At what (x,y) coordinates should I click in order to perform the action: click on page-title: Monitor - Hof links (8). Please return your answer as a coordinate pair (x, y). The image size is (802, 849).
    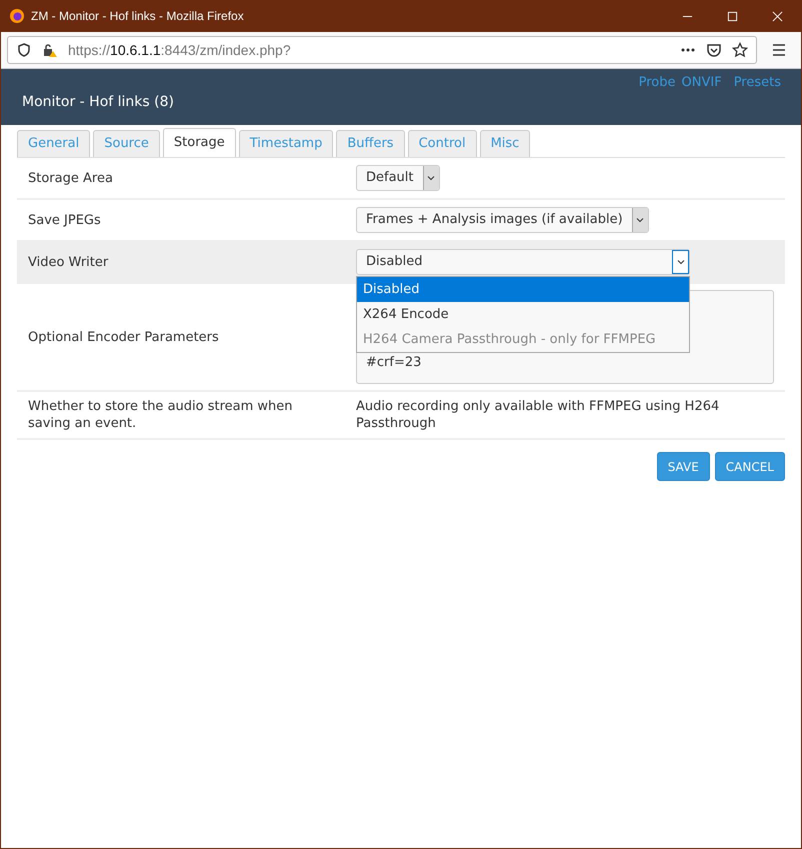
    Looking at the image, I should click on (98, 102).